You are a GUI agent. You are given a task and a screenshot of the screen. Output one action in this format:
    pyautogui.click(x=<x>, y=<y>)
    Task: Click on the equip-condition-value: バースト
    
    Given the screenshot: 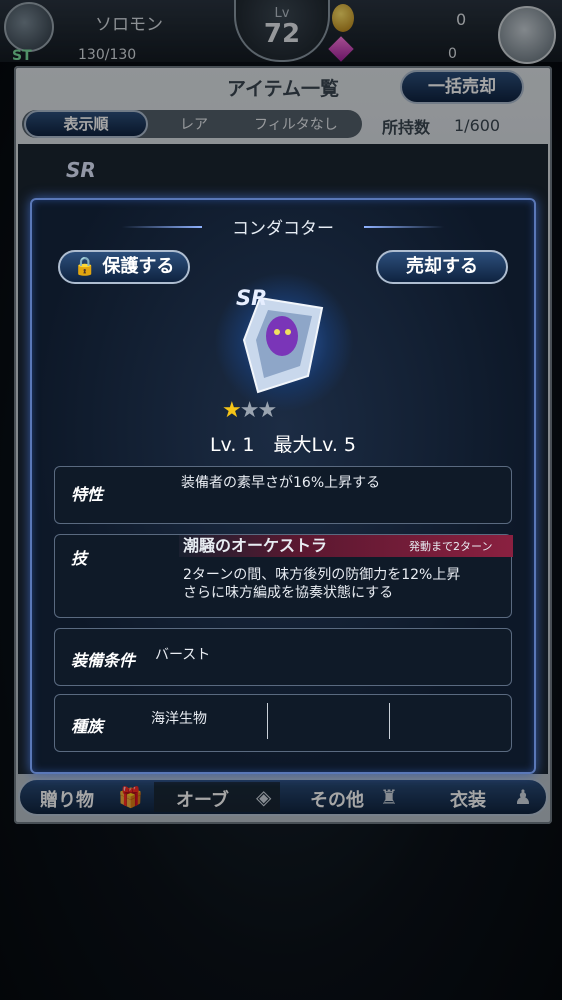 What is the action you would take?
    pyautogui.click(x=183, y=655)
    